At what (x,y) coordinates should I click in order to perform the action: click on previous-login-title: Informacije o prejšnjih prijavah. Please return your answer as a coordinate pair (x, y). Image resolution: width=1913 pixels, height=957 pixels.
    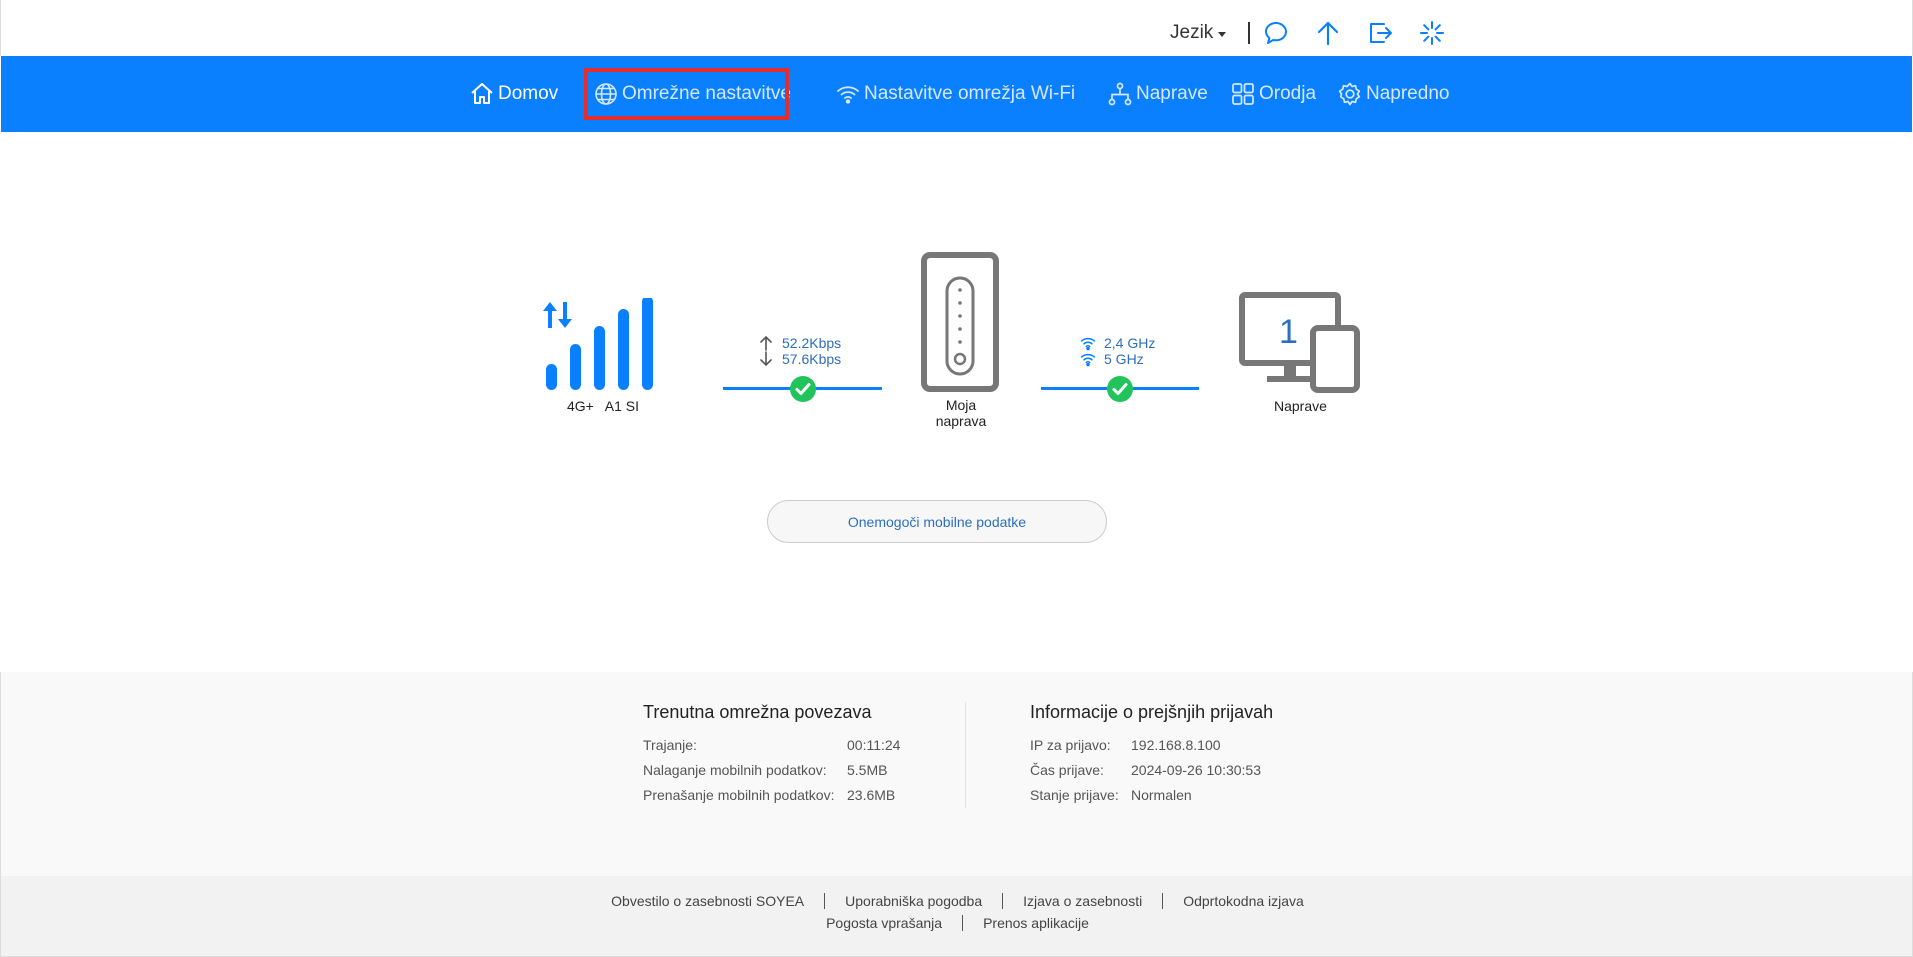
    Looking at the image, I should click on (1152, 712).